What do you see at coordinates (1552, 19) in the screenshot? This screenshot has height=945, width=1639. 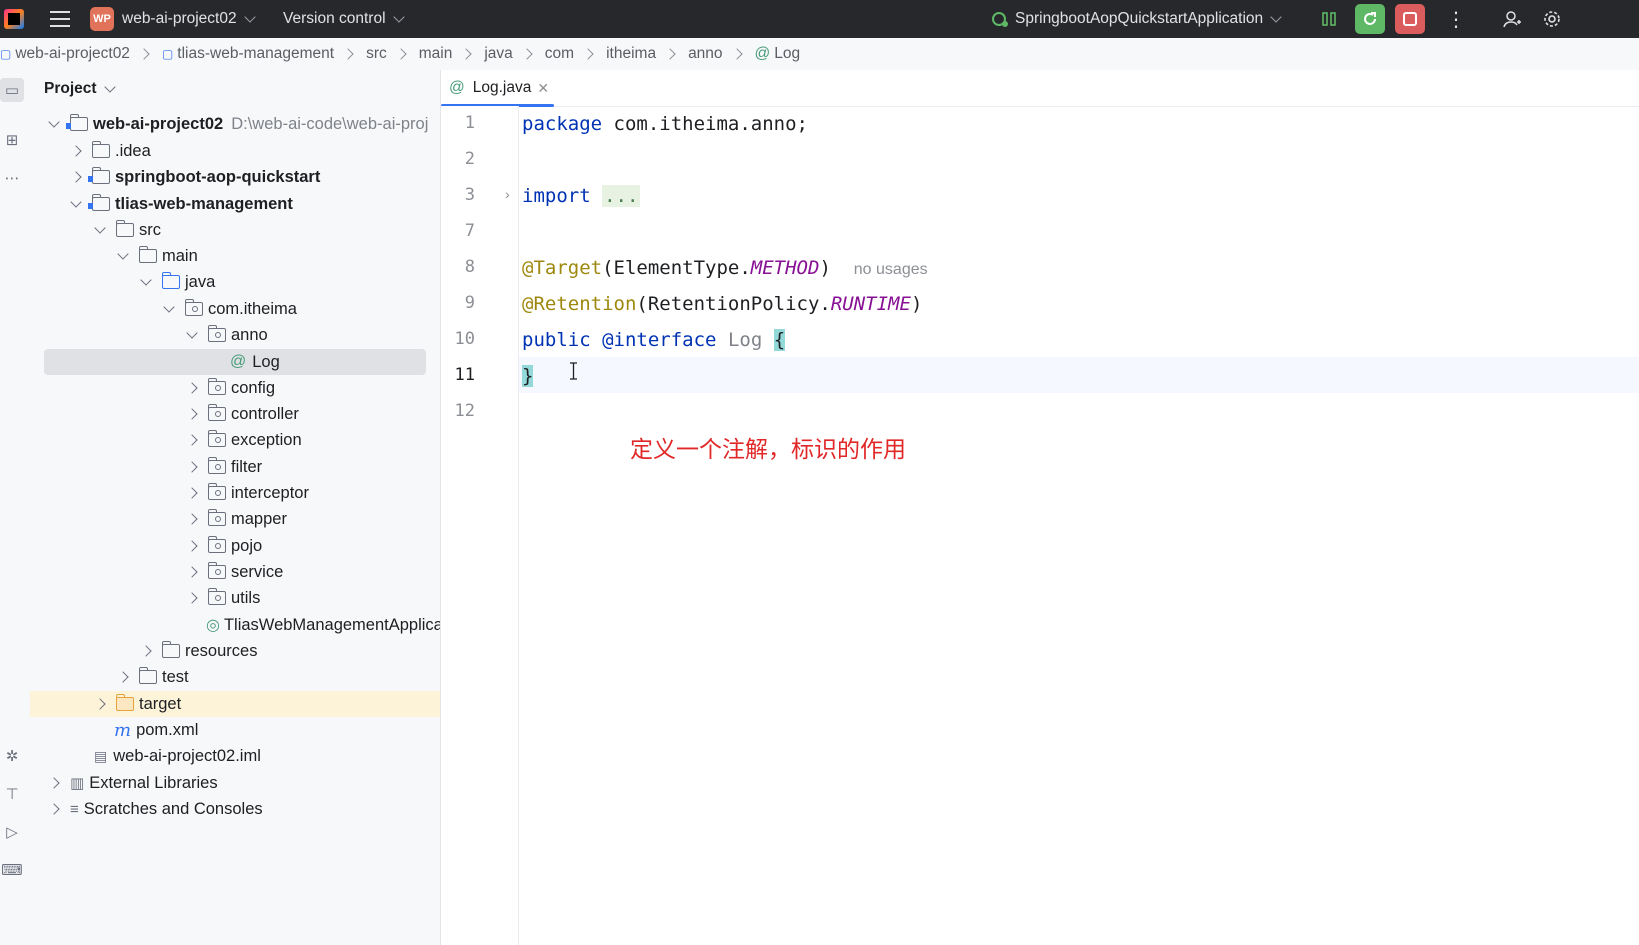 I see `settings-button` at bounding box center [1552, 19].